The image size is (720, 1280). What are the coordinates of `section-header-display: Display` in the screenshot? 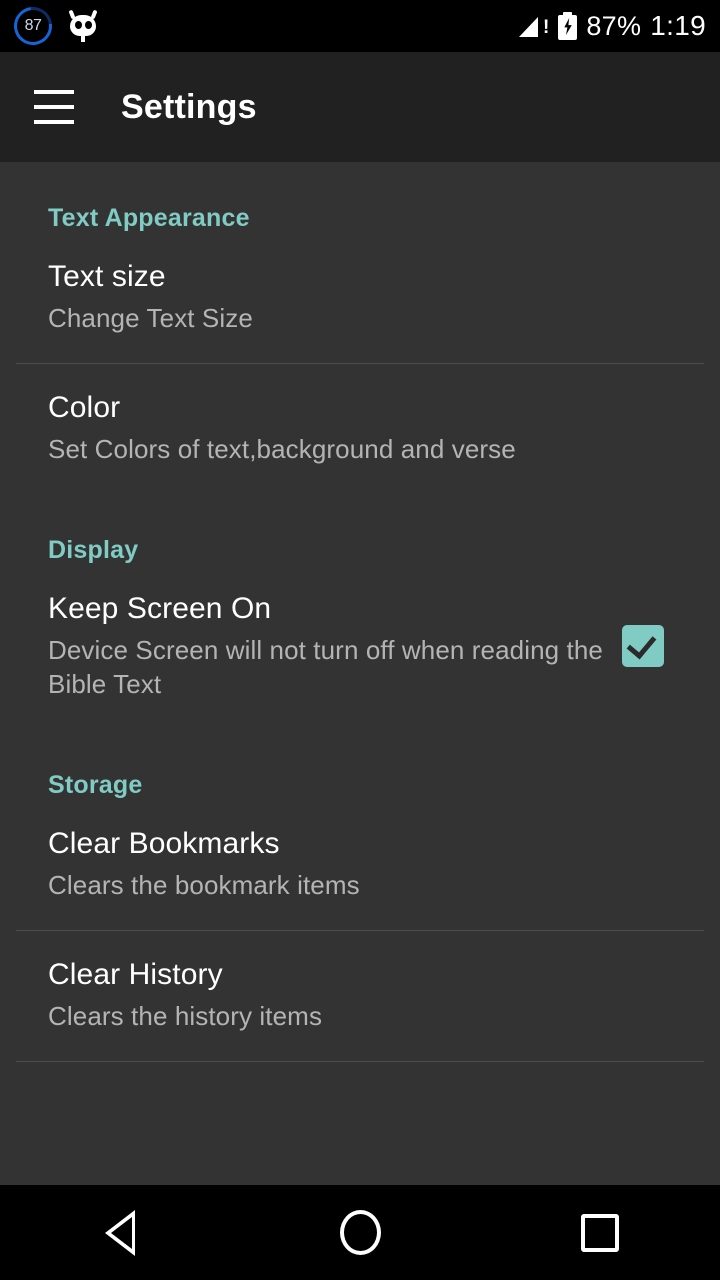 It's located at (93, 550).